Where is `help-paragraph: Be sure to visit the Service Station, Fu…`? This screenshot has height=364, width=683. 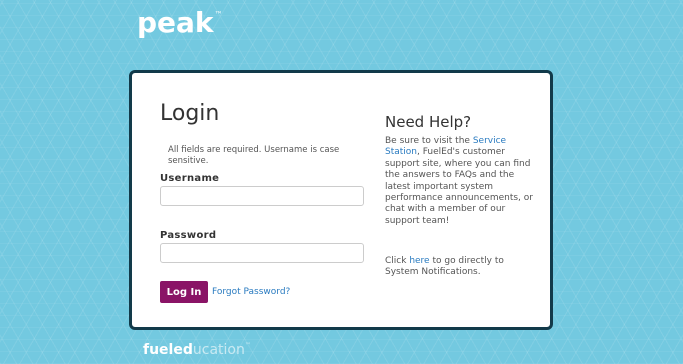 help-paragraph: Be sure to visit the Service Station, Fu… is located at coordinates (460, 181).